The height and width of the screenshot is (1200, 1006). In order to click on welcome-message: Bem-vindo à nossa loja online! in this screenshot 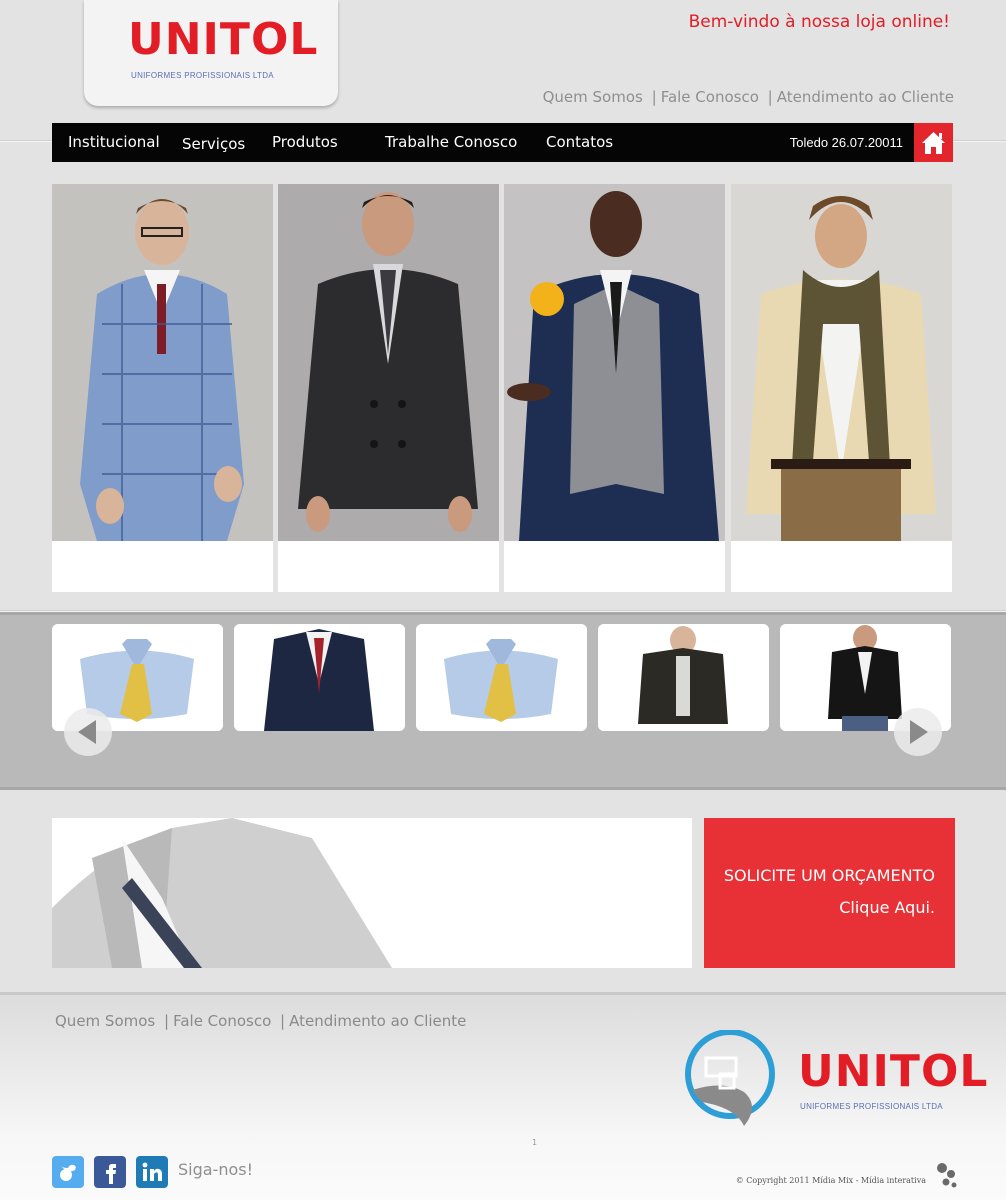, I will do `click(819, 22)`.